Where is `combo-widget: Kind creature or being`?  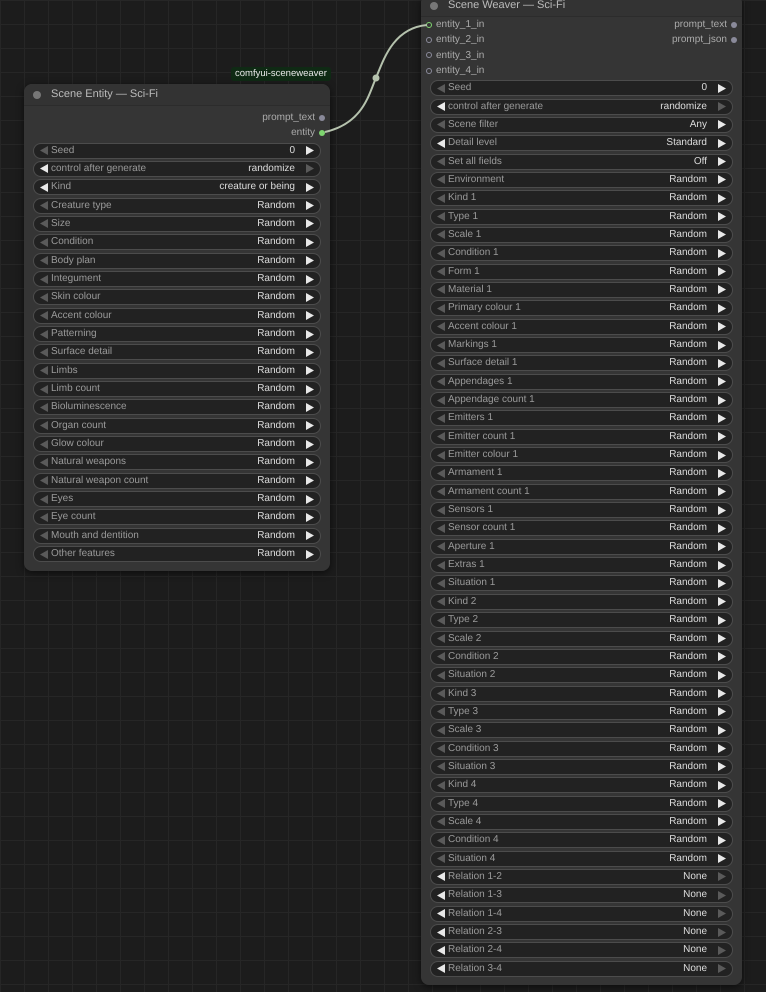 combo-widget: Kind creature or being is located at coordinates (177, 187).